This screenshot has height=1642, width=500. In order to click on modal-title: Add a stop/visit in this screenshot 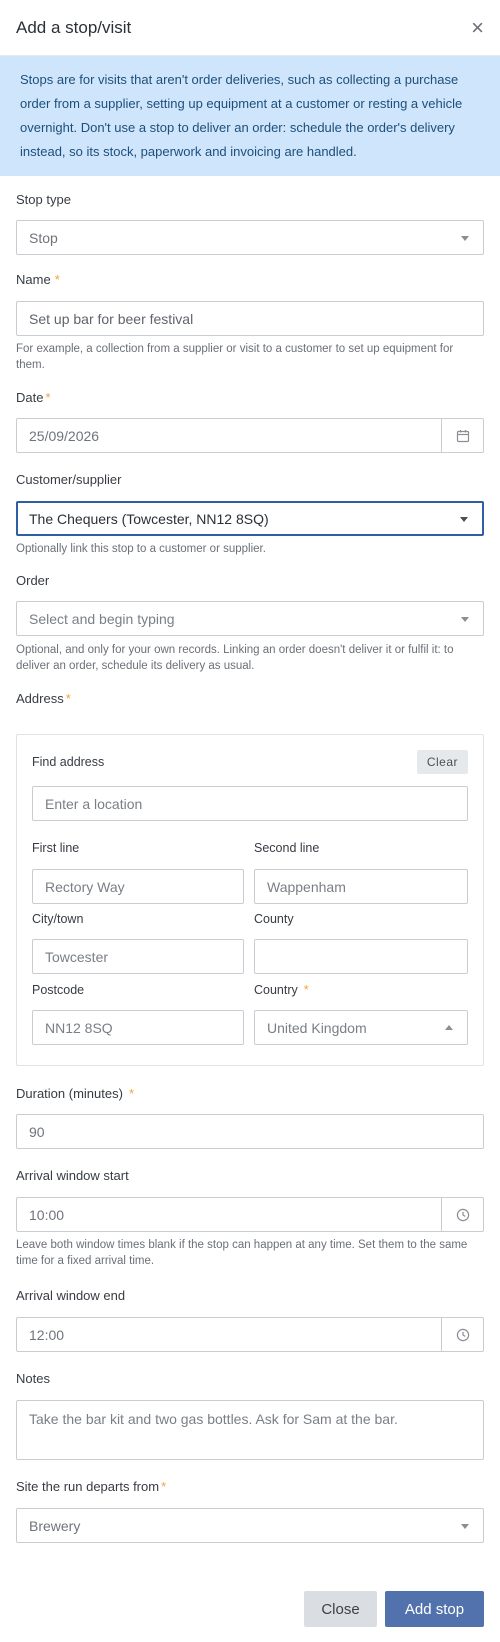, I will do `click(74, 27)`.